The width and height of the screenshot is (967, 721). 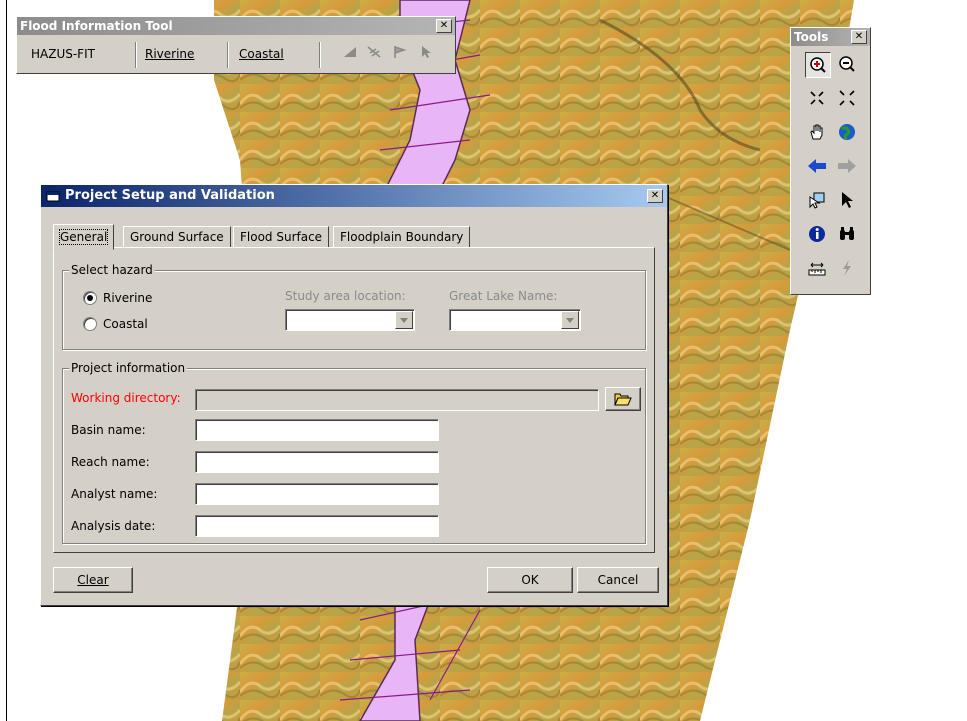 What do you see at coordinates (113, 526) in the screenshot?
I see `analysis-date-label: Analysis date:` at bounding box center [113, 526].